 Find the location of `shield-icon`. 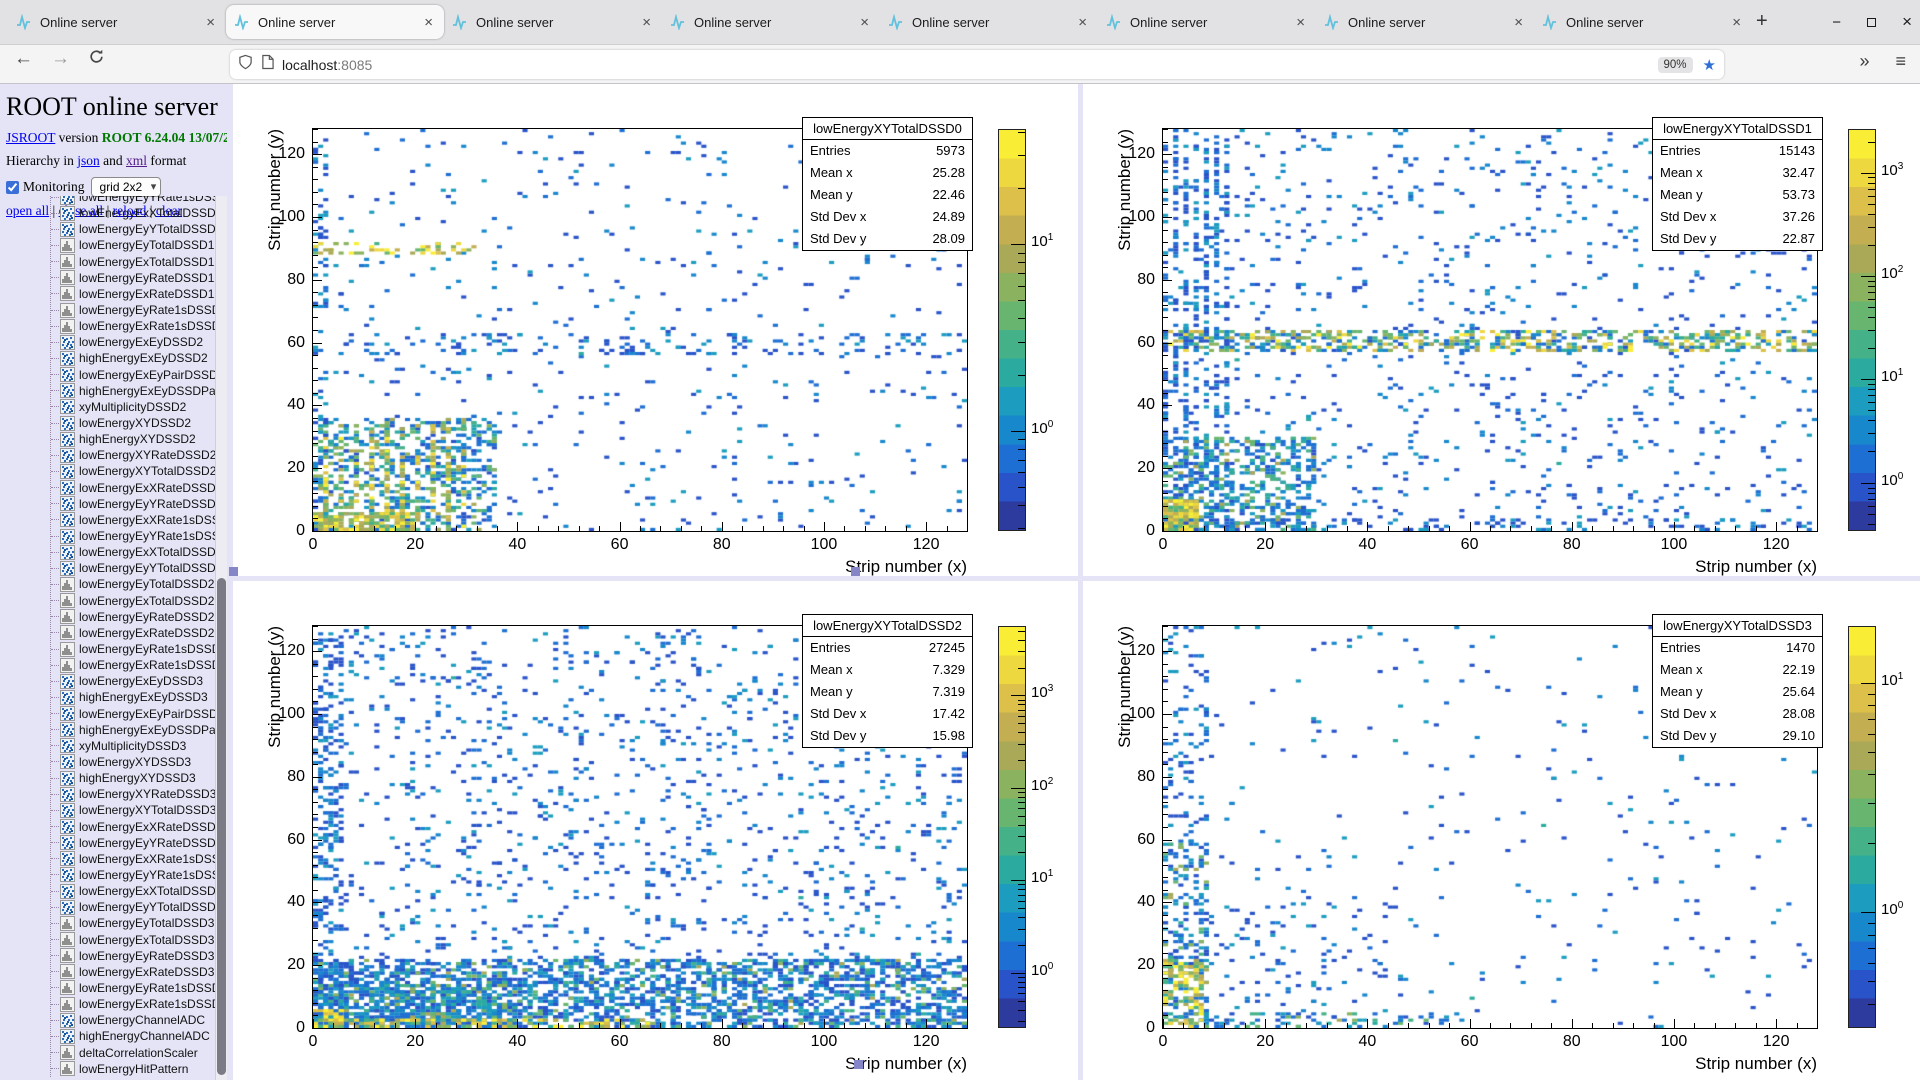

shield-icon is located at coordinates (245, 64).